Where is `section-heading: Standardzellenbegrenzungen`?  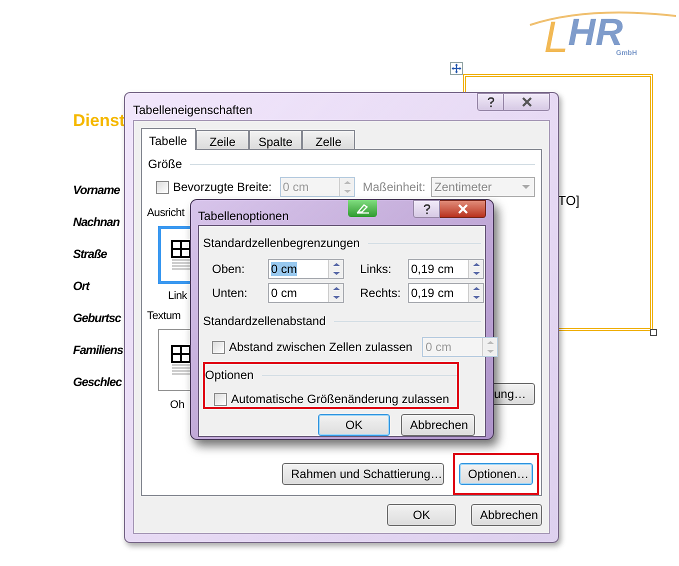 section-heading: Standardzellenbegrenzungen is located at coordinates (281, 243).